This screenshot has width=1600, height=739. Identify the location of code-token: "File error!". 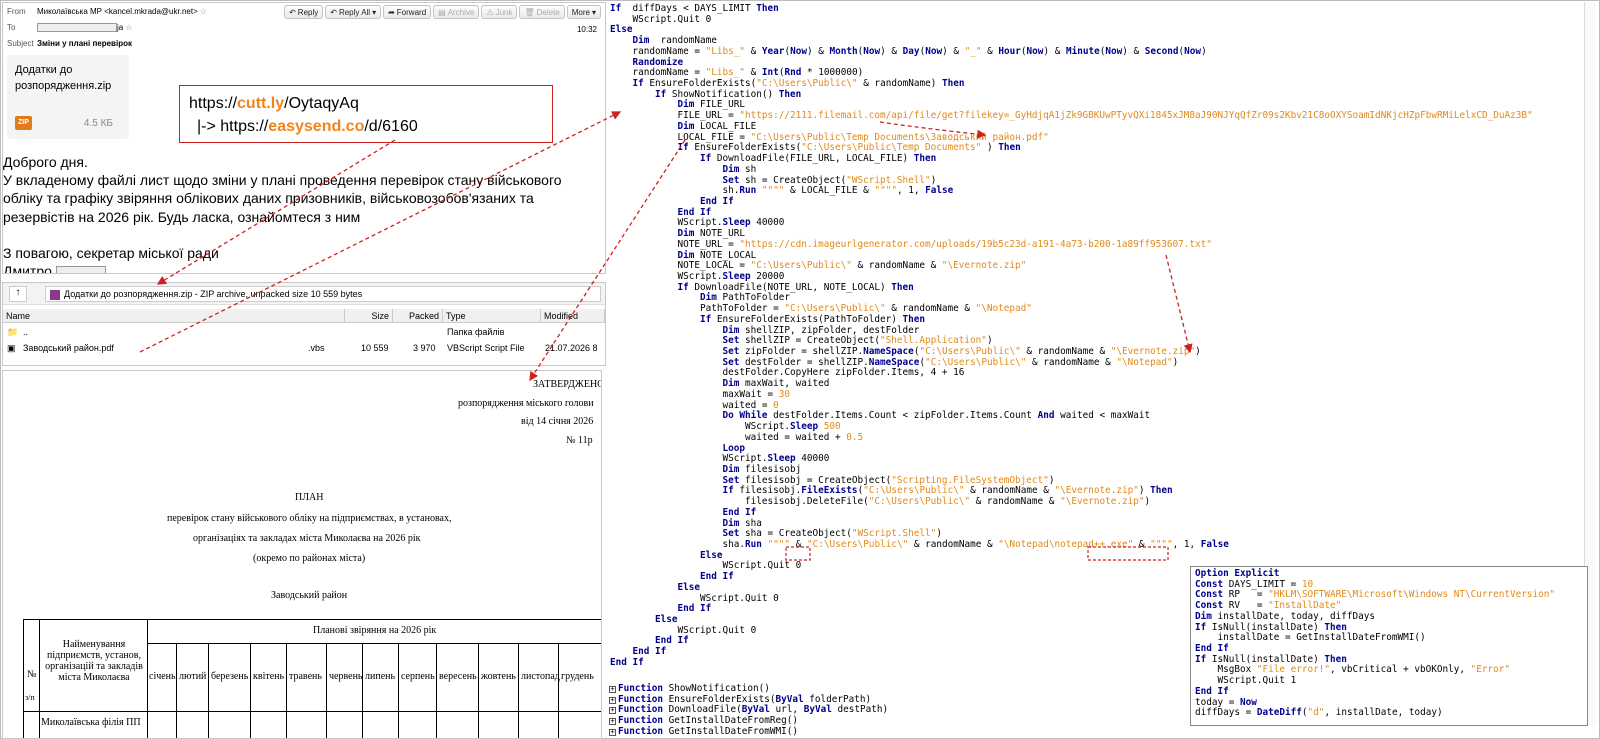
(1293, 670).